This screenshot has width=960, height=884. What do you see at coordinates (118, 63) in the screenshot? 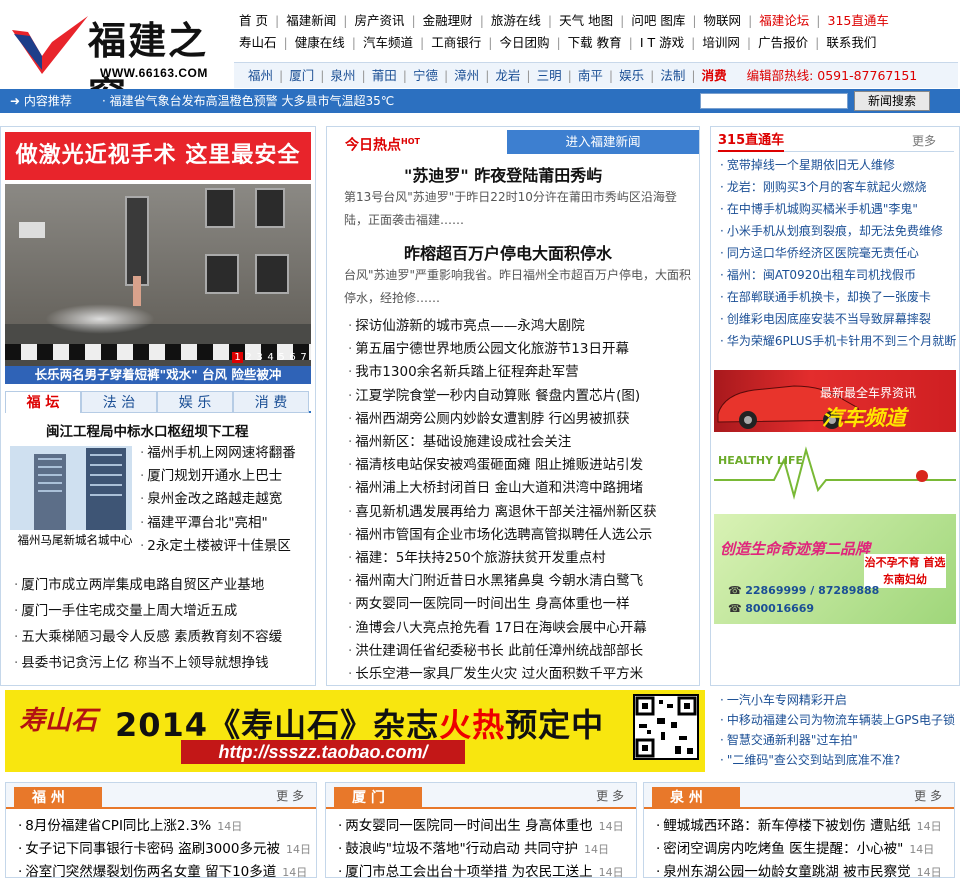
I see `site-logo: 福建之窗 WWW.66163.COM` at bounding box center [118, 63].